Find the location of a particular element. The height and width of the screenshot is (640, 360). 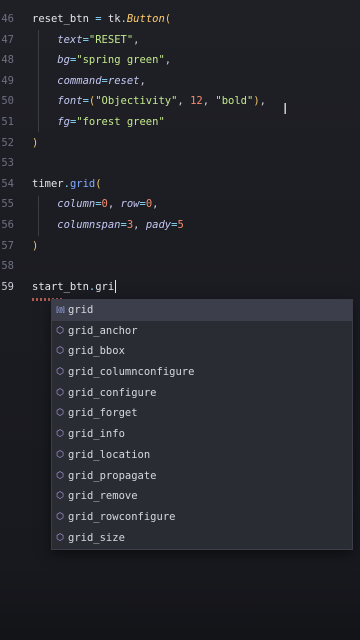

code-line: 56 columnspan=3, pady=5 is located at coordinates (180, 225).